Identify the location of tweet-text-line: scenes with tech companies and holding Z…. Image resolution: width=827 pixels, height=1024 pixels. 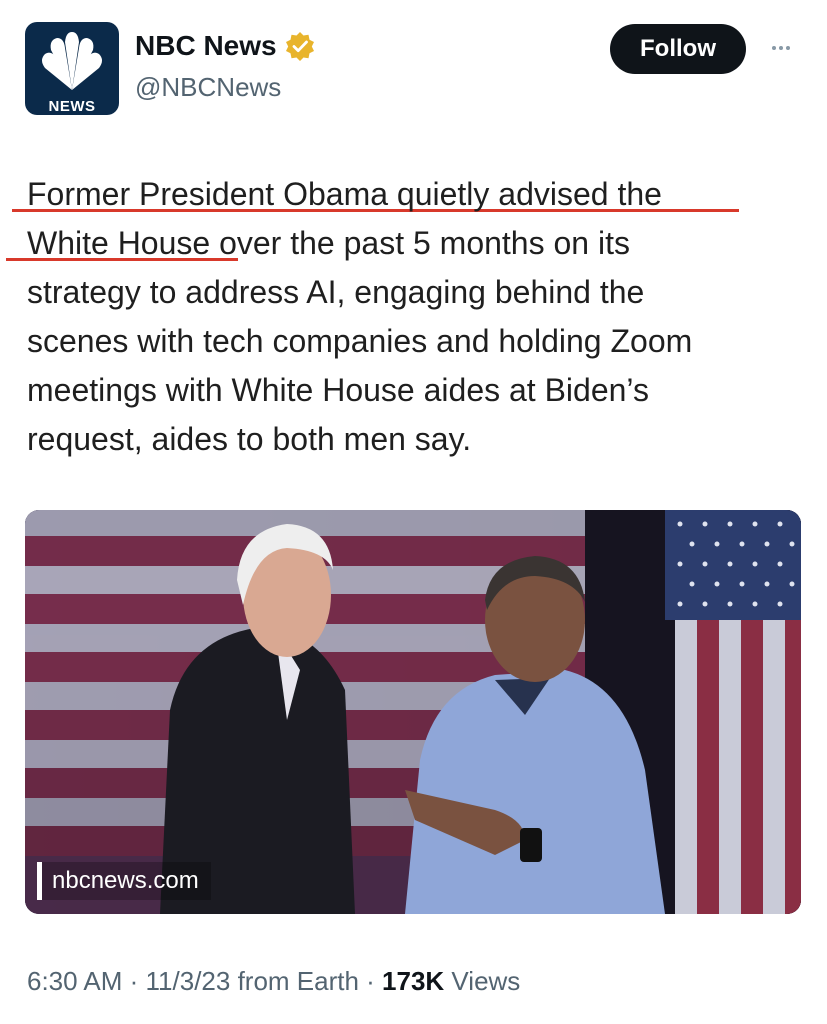
(360, 341).